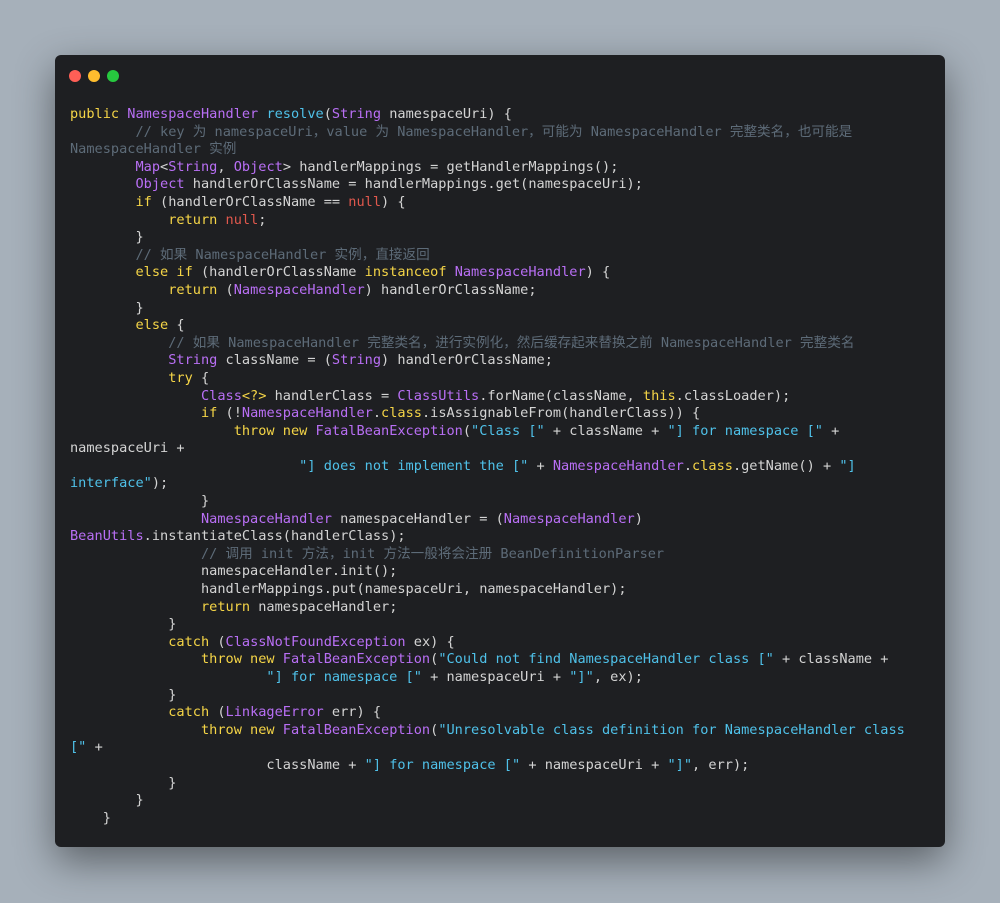 The width and height of the screenshot is (1000, 903). I want to click on code-token: .classLoader);, so click(733, 395).